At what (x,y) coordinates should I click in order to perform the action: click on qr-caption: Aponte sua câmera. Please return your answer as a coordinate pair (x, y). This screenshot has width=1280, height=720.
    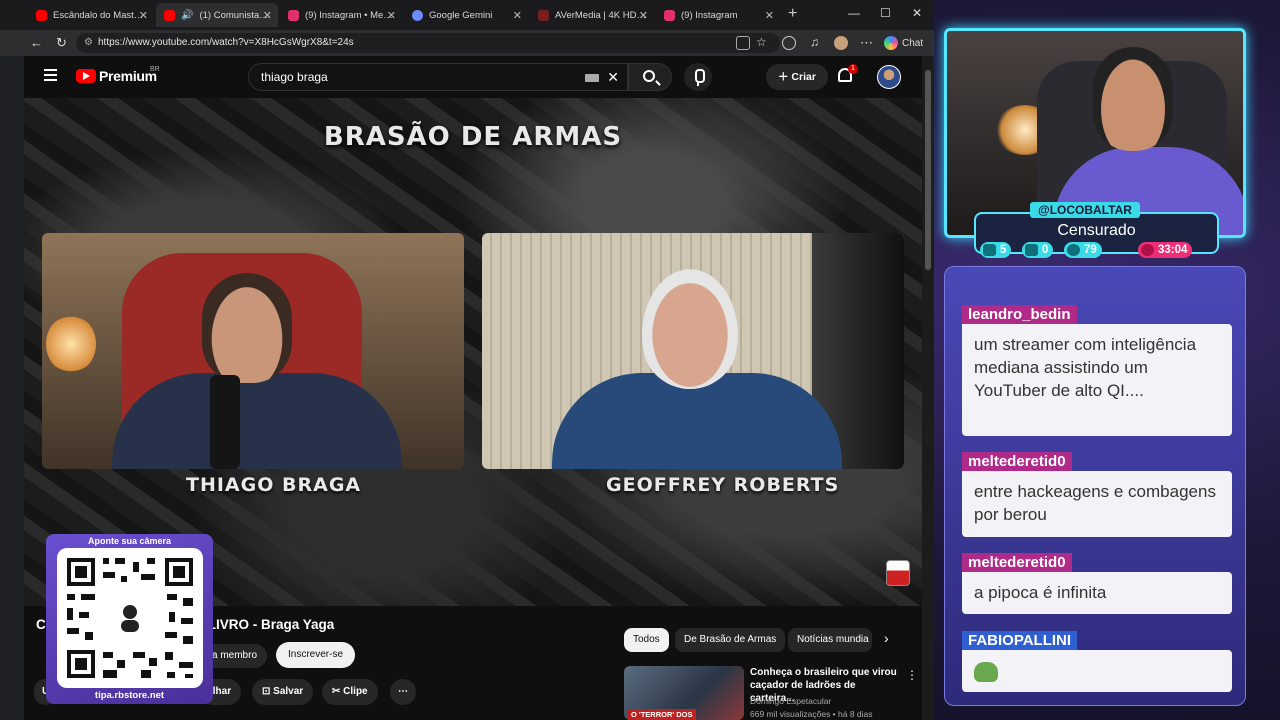
    Looking at the image, I should click on (129, 541).